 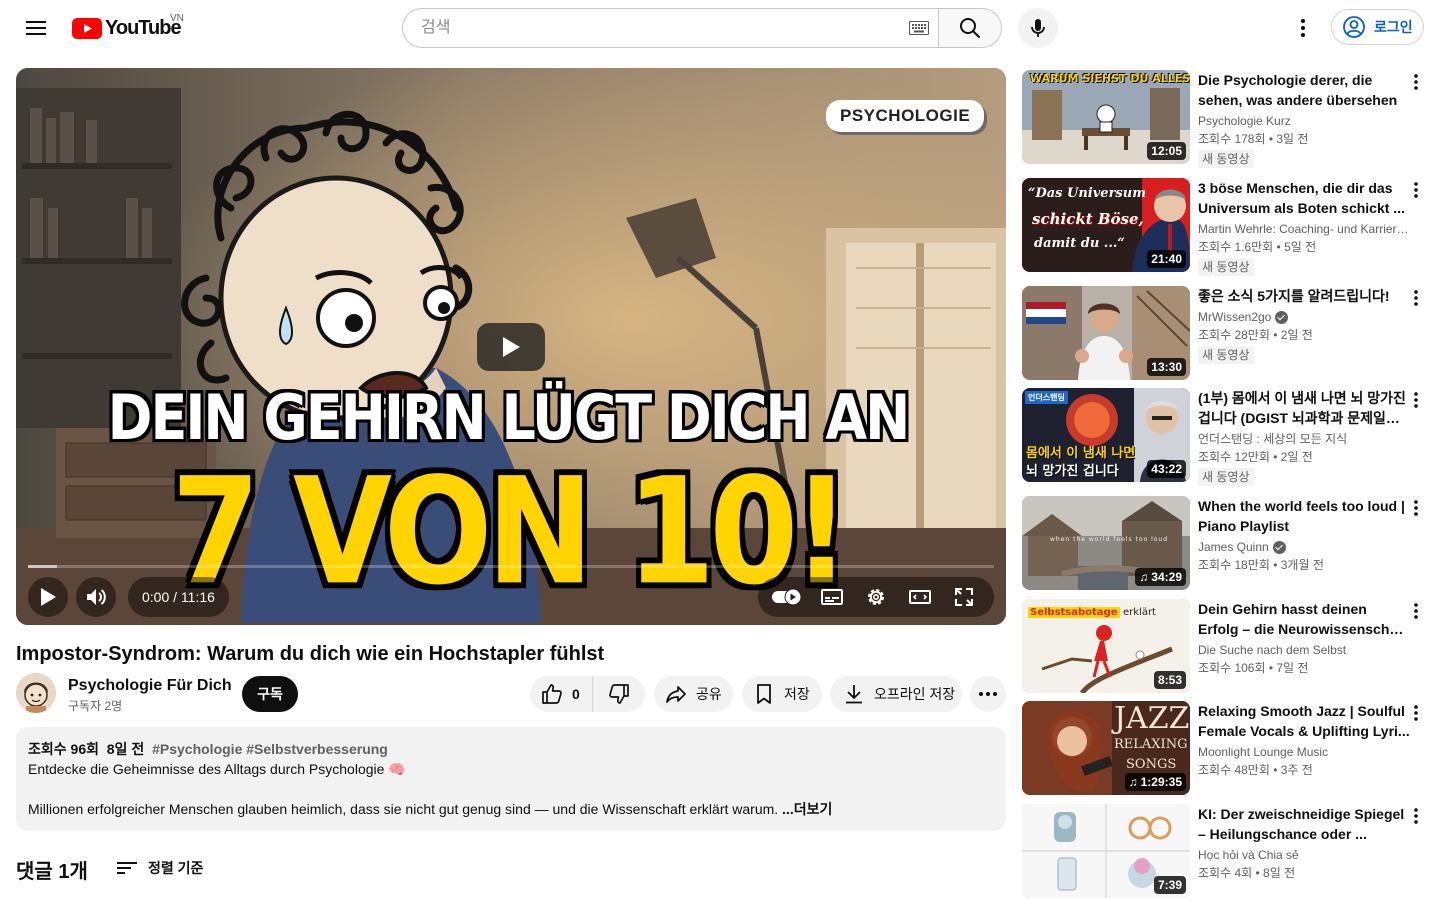 I want to click on like-button: 0, so click(x=561, y=694).